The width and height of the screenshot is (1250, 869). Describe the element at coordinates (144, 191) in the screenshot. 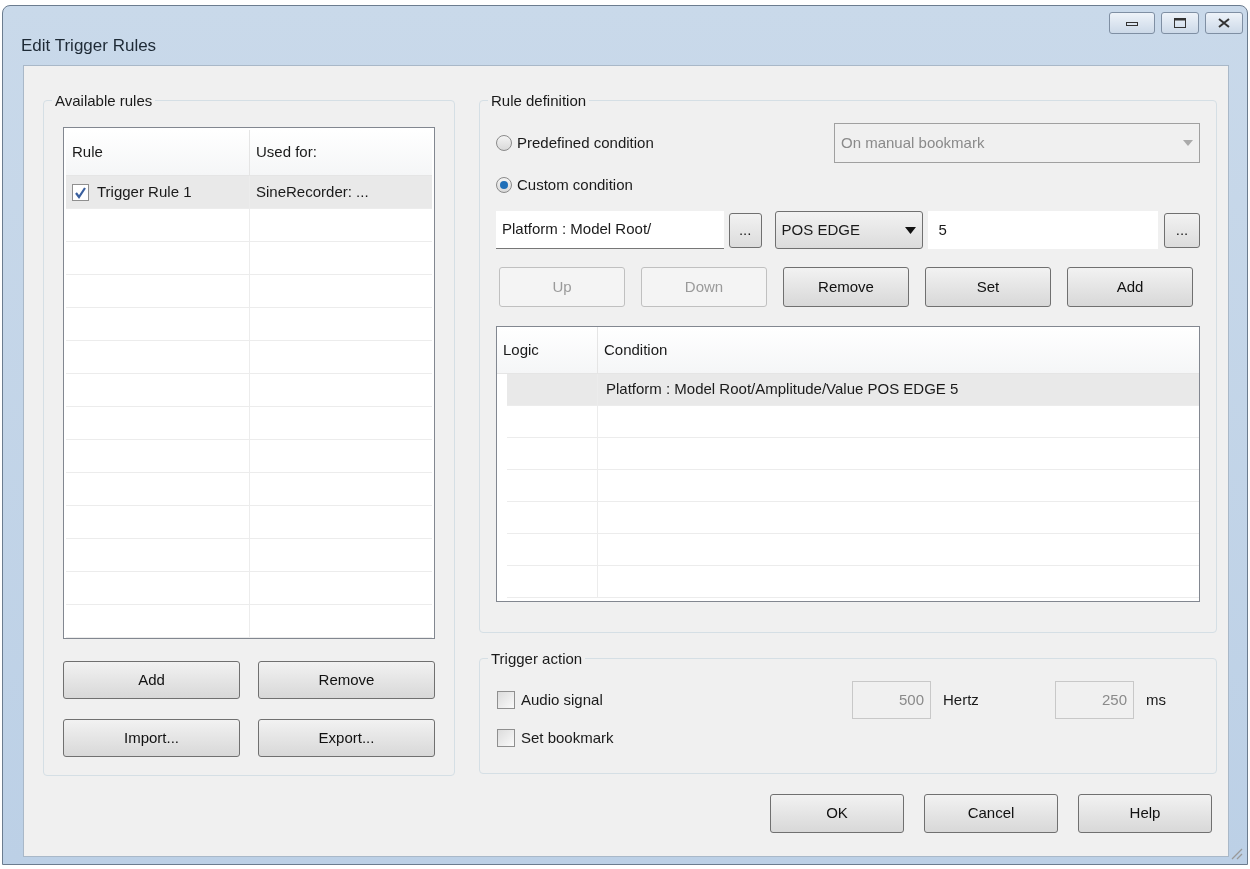

I see `table-cell-text: Trigger Rule 1` at that location.